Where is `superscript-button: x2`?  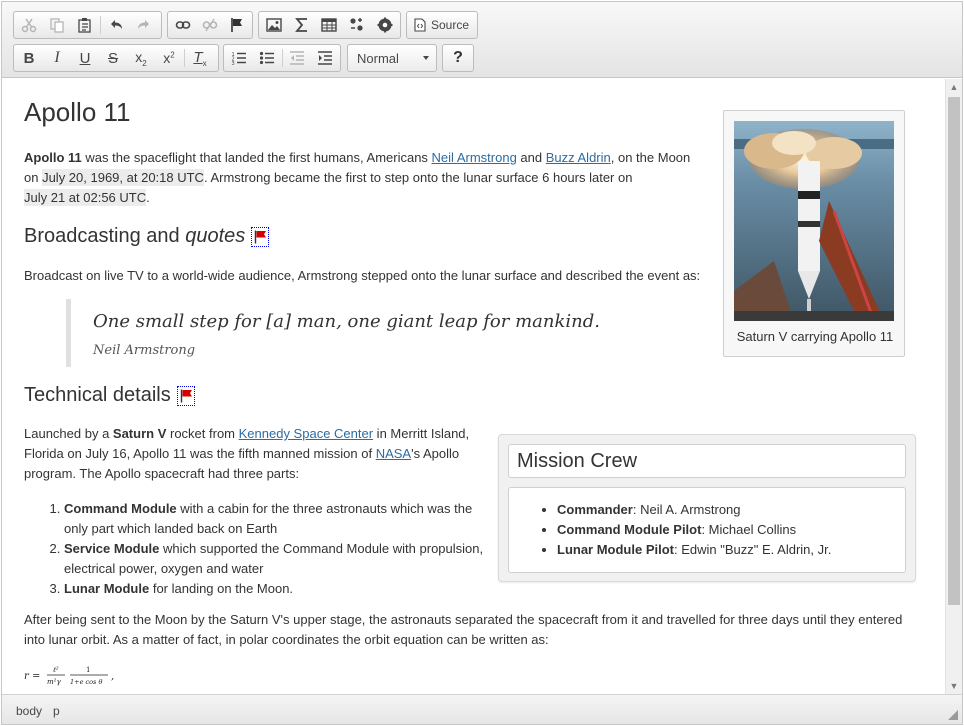
superscript-button: x2 is located at coordinates (169, 58).